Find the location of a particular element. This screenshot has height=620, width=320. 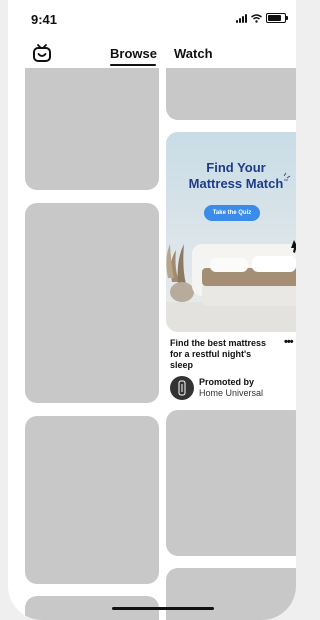

advertiser-avatar is located at coordinates (182, 388).